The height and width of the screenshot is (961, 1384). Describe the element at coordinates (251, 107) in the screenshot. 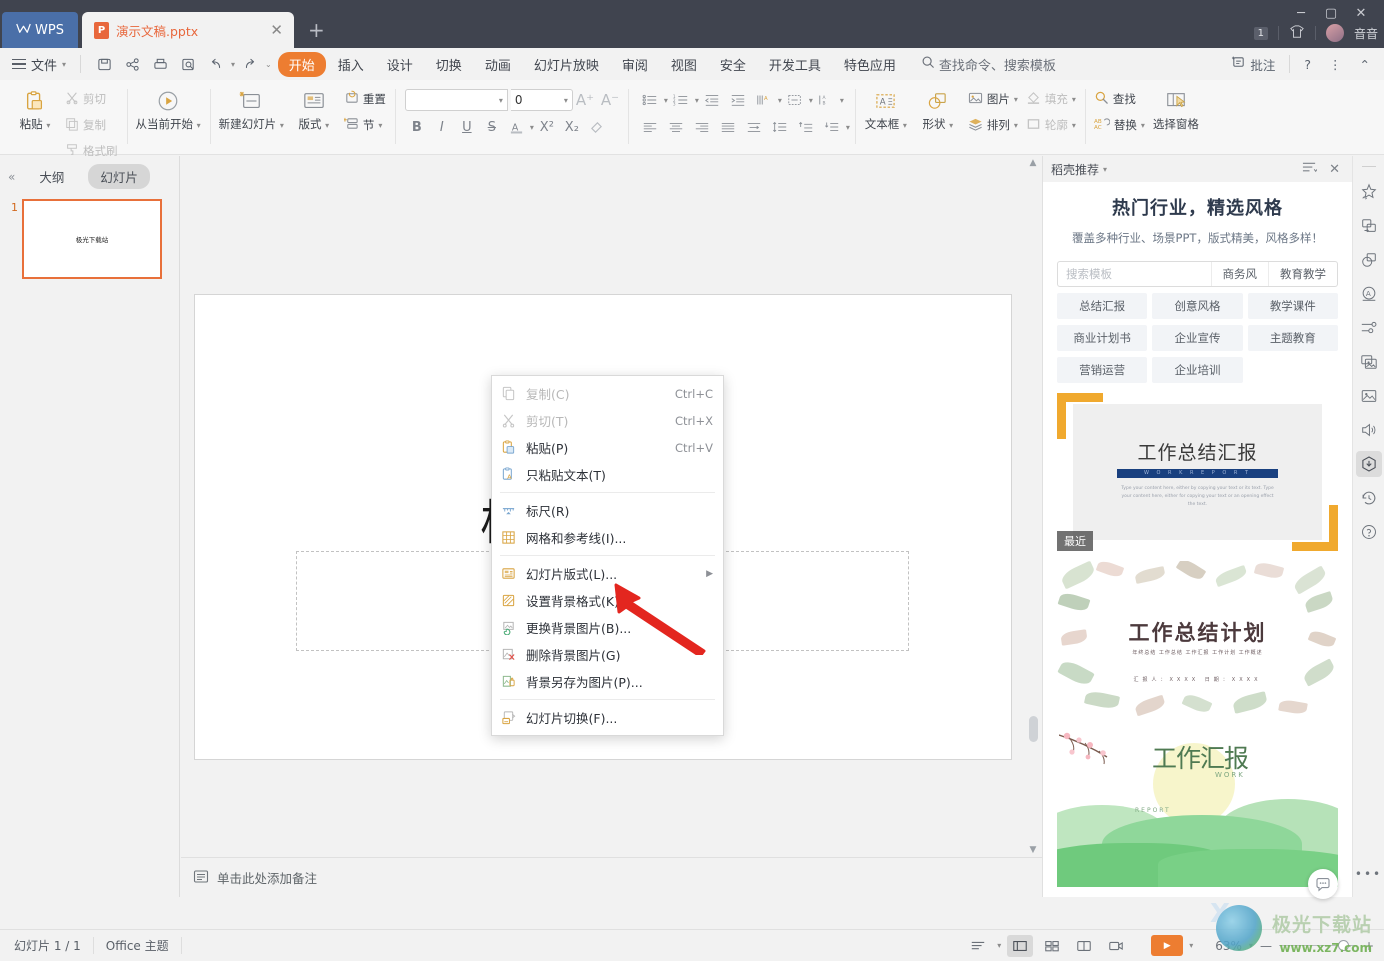

I see `new-slide-button: 新建幻灯片 ▾` at that location.